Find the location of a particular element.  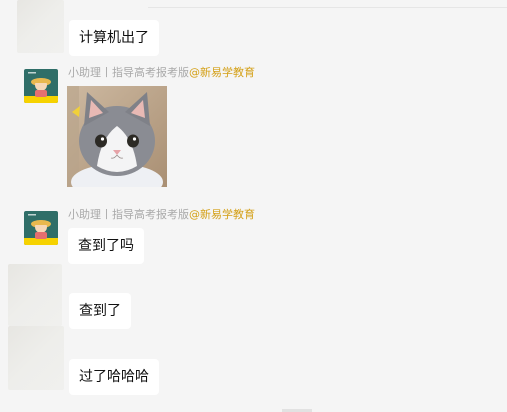

message-bubble: 查到了 is located at coordinates (100, 311).